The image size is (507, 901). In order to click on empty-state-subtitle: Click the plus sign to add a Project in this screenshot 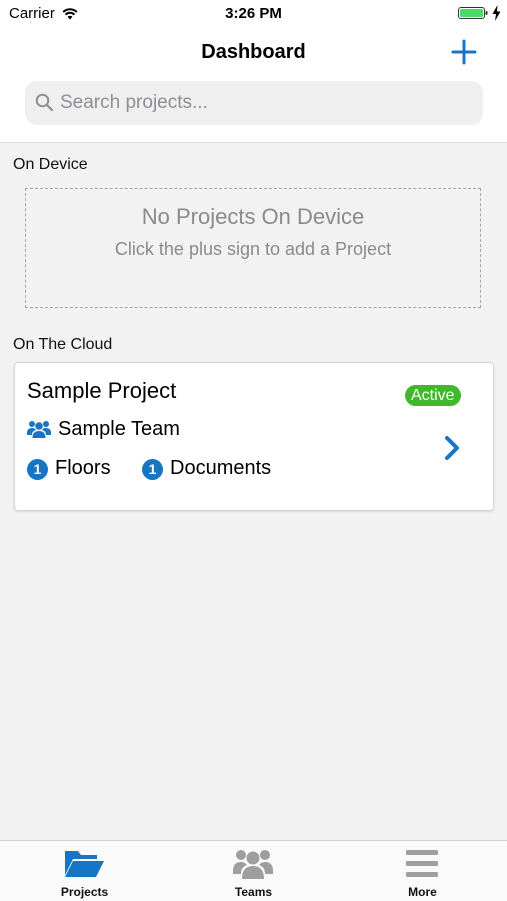, I will do `click(253, 249)`.